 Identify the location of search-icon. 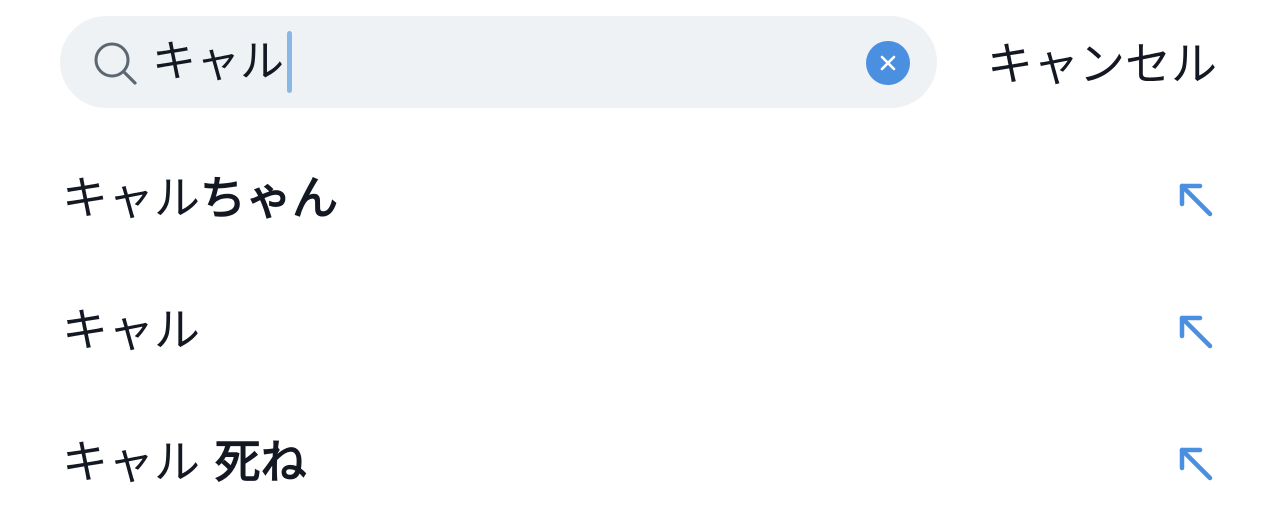
(115, 63).